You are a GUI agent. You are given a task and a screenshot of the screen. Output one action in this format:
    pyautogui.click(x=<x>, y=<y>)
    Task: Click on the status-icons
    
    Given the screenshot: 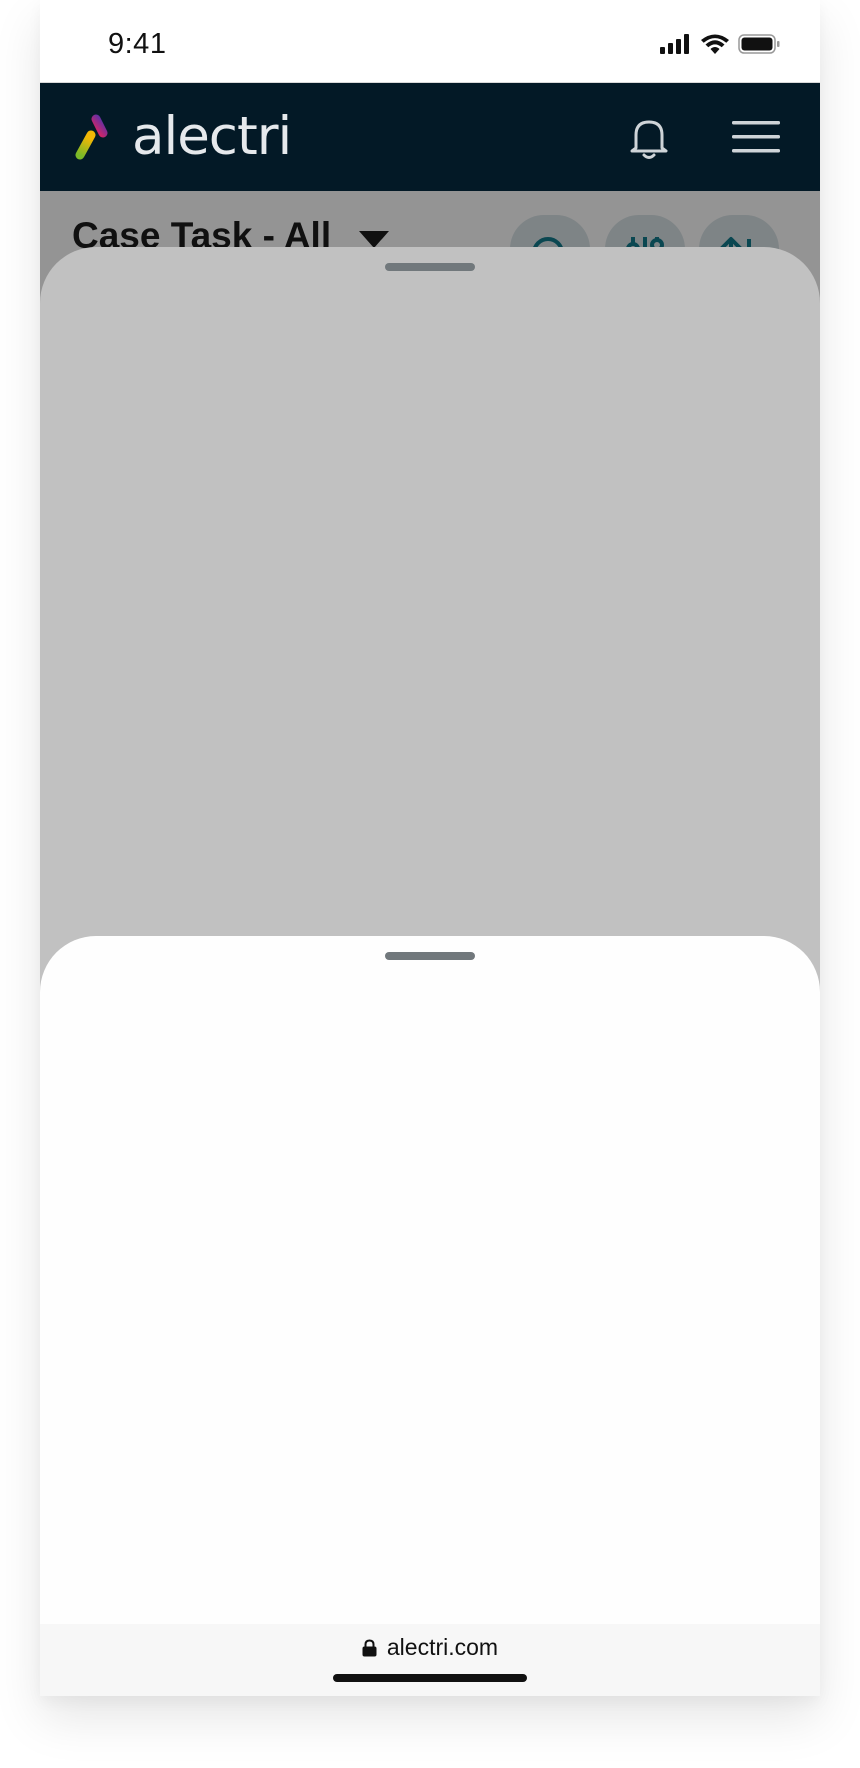 What is the action you would take?
    pyautogui.click(x=720, y=44)
    